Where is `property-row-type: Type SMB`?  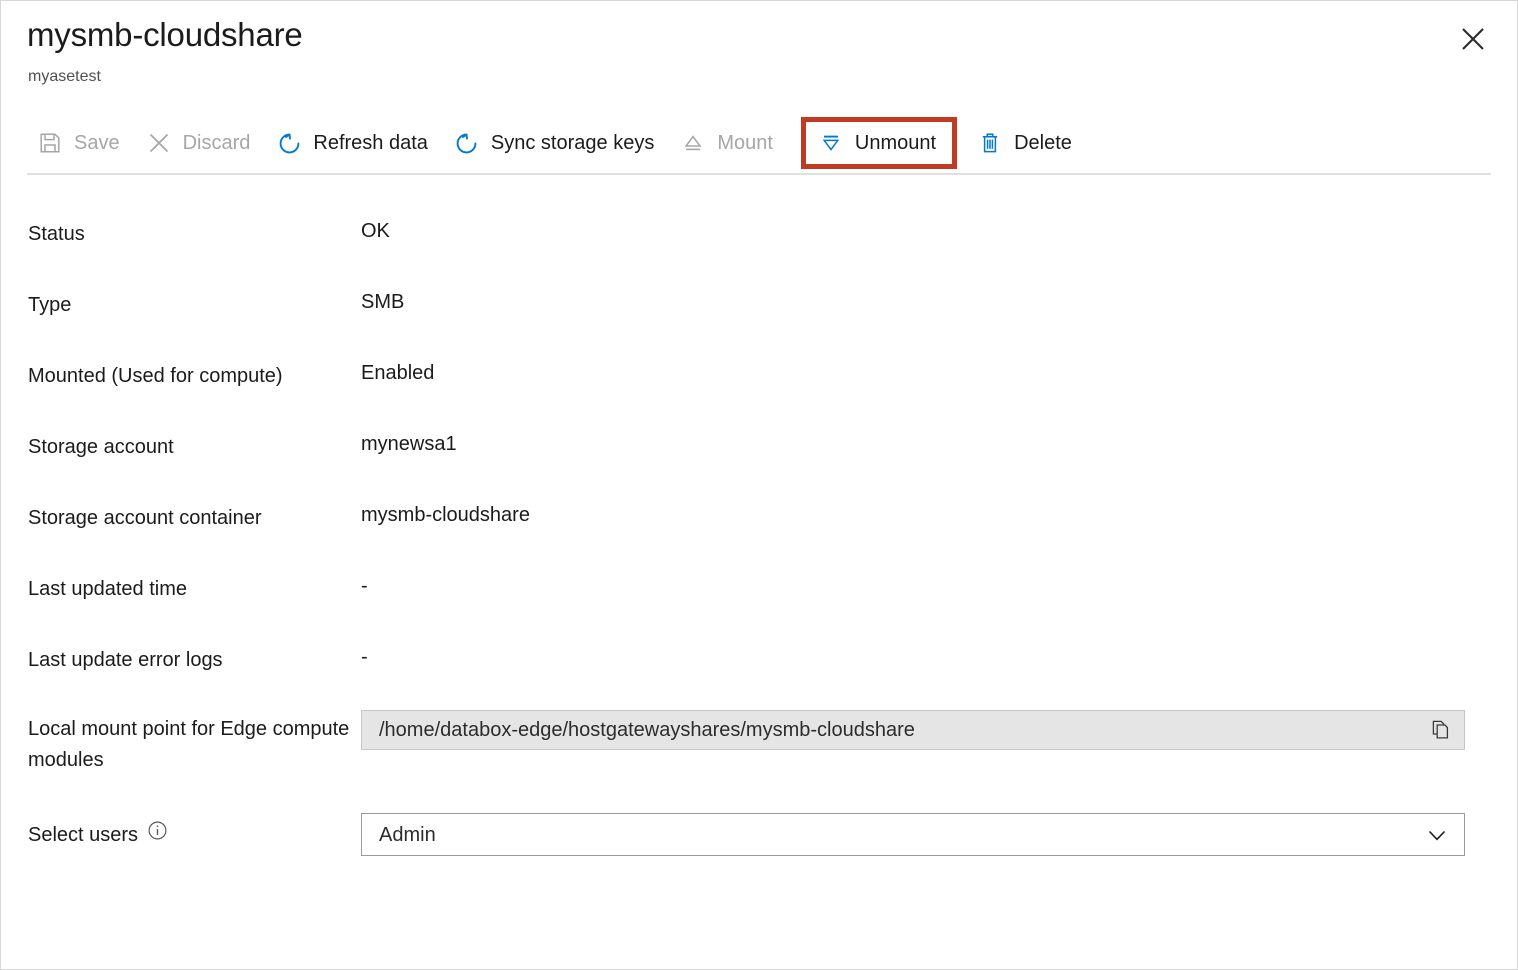
property-row-type: Type SMB is located at coordinates (759, 305).